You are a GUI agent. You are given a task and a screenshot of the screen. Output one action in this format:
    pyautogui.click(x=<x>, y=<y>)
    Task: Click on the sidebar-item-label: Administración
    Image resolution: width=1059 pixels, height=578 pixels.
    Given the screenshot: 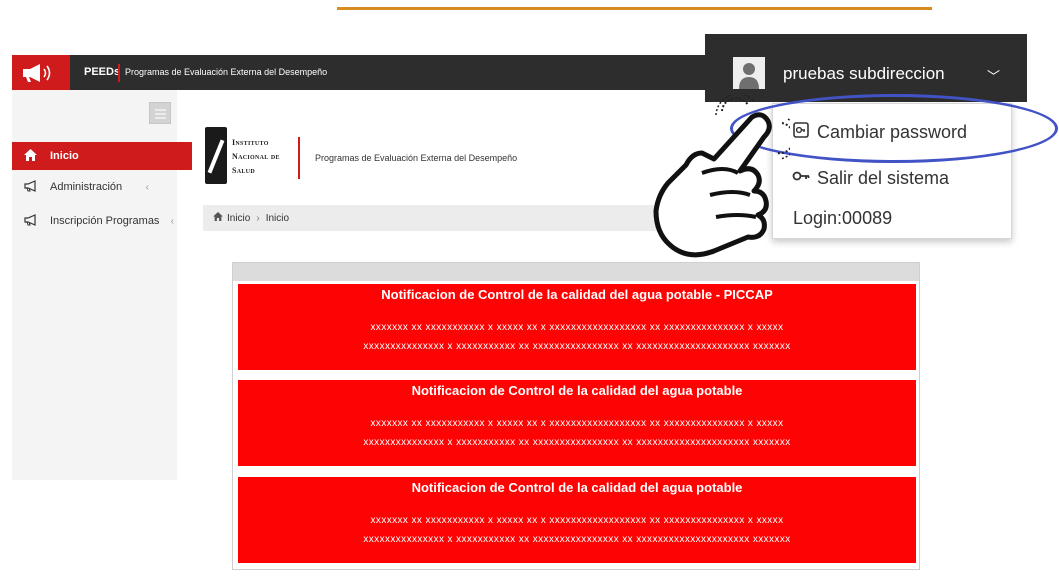 What is the action you would take?
    pyautogui.click(x=86, y=187)
    